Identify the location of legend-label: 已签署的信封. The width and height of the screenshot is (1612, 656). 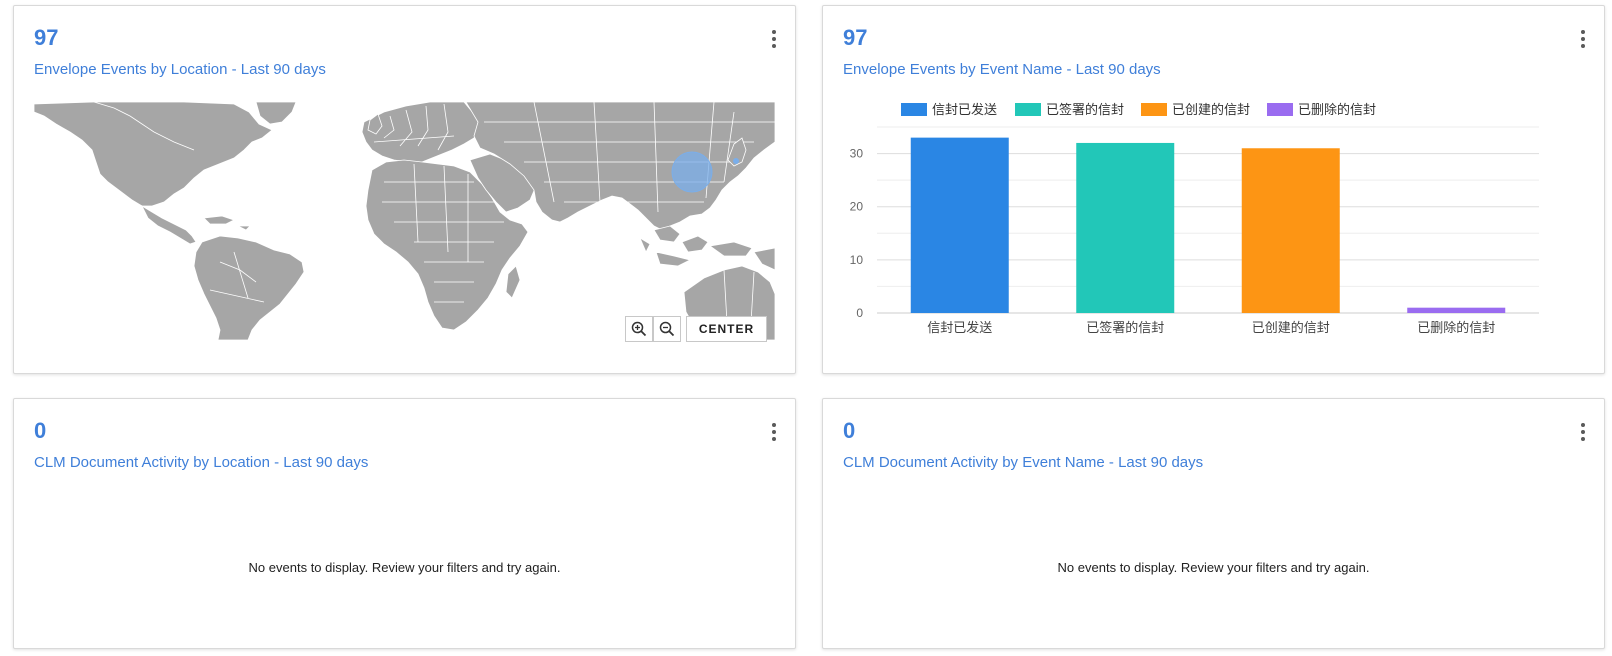
(1085, 109).